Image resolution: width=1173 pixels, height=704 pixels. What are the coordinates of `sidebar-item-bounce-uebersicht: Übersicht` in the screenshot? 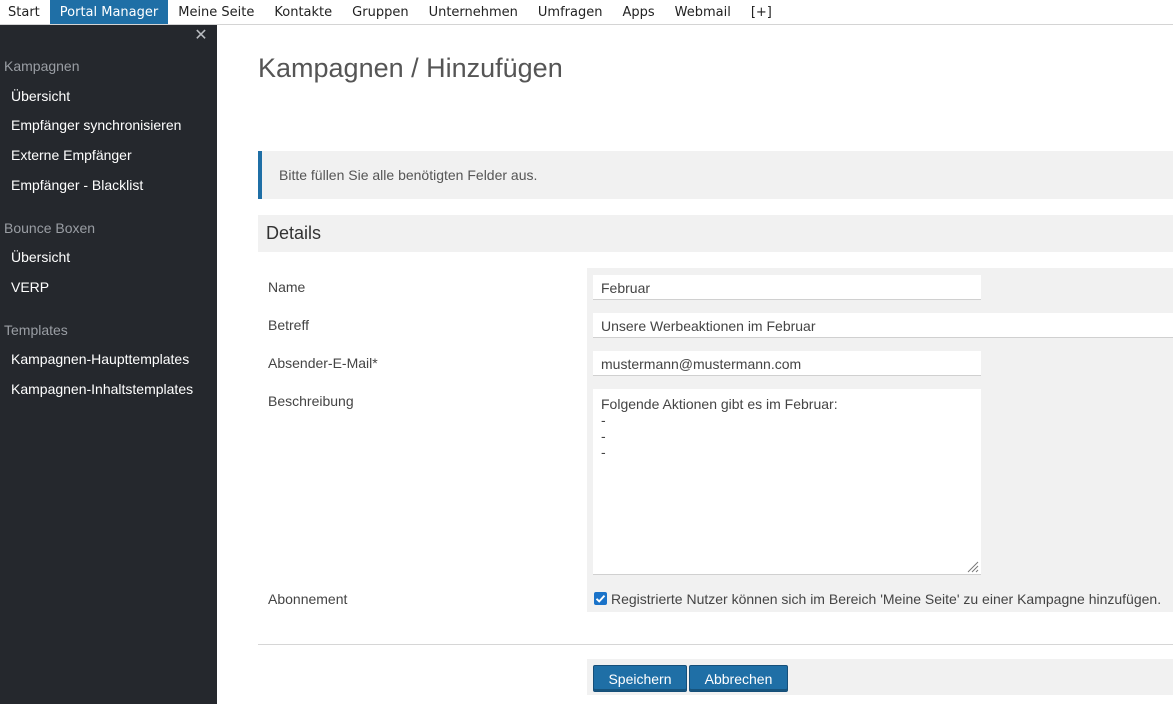 It's located at (40, 257).